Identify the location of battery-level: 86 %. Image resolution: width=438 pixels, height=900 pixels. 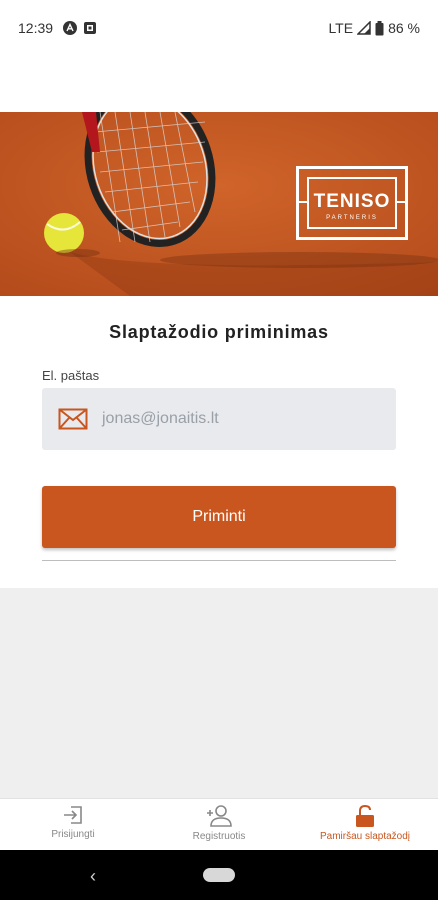
(404, 28).